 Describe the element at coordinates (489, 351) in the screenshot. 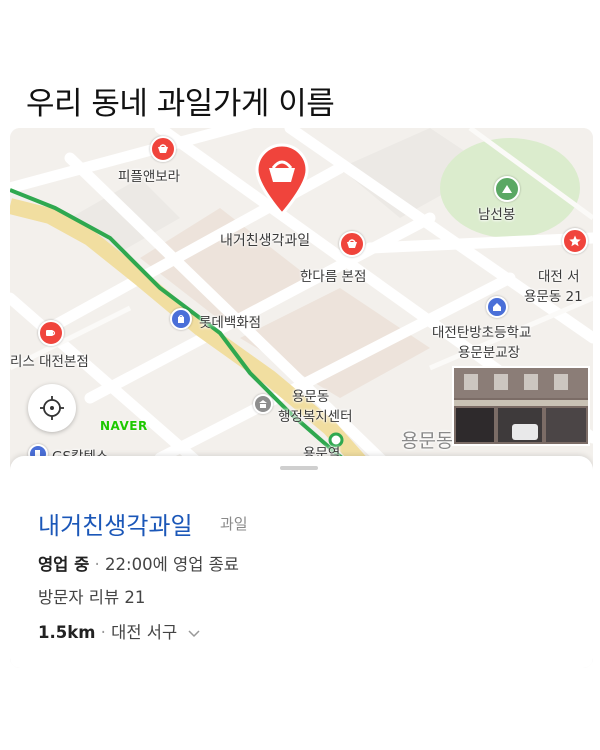

I see `map-label-school-branch: 용문분교장` at that location.